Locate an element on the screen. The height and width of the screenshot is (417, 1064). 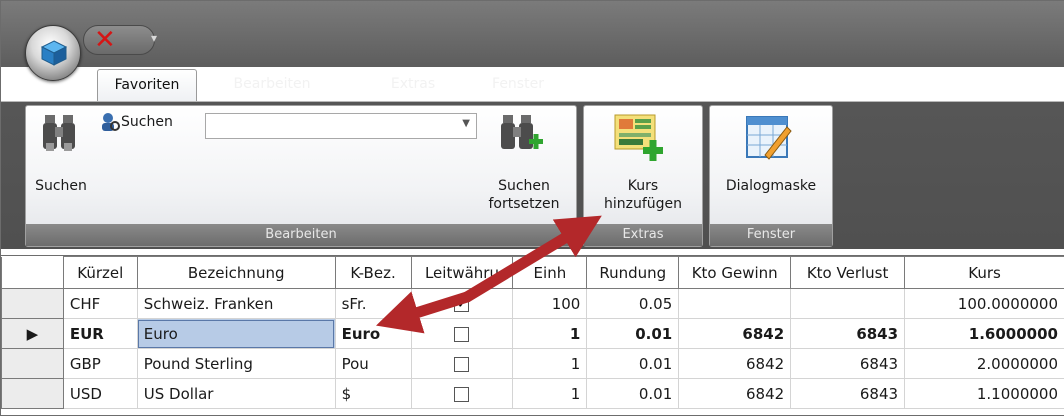
check-icon: ✓ is located at coordinates (462, 303).